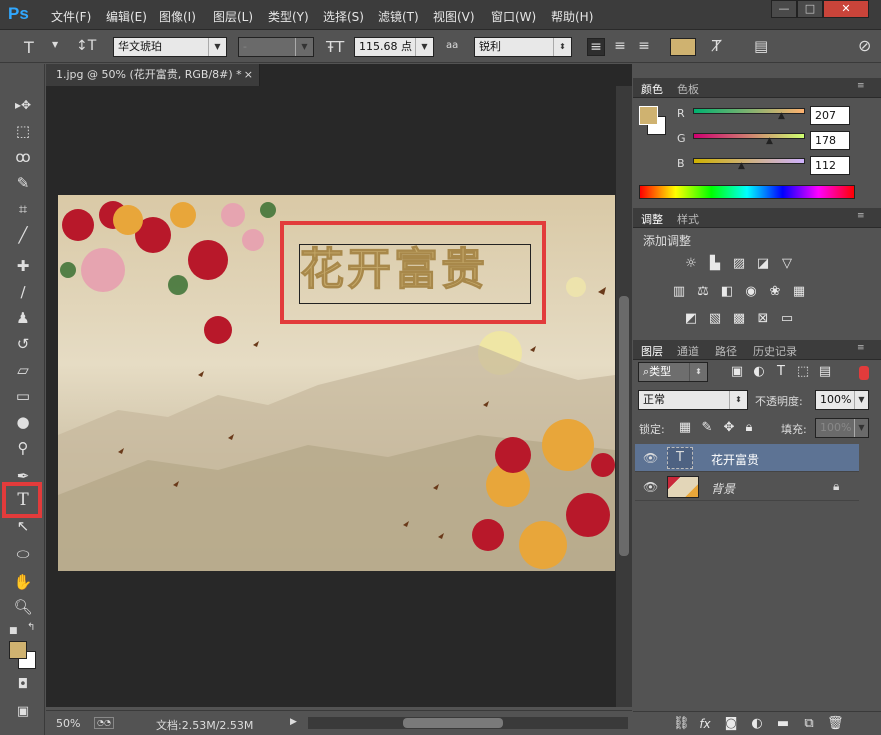 This screenshot has height=735, width=881. I want to click on path-select-tool-icon: ↖, so click(23, 526).